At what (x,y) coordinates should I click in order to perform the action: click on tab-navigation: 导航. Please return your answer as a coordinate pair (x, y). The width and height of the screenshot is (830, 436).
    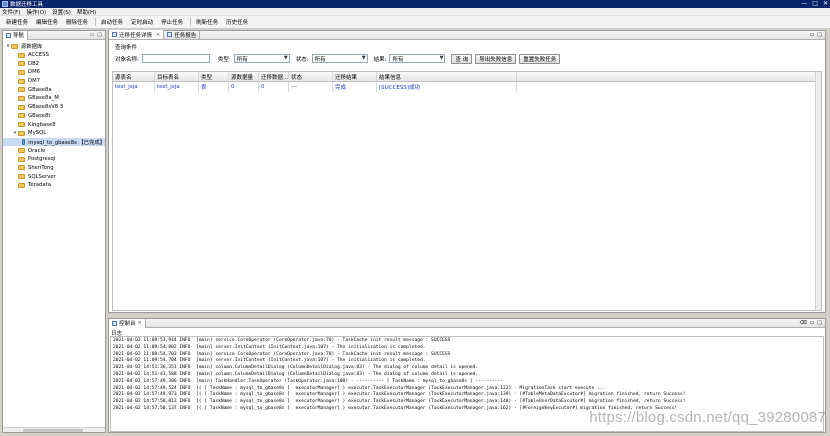
    Looking at the image, I should click on (16, 35).